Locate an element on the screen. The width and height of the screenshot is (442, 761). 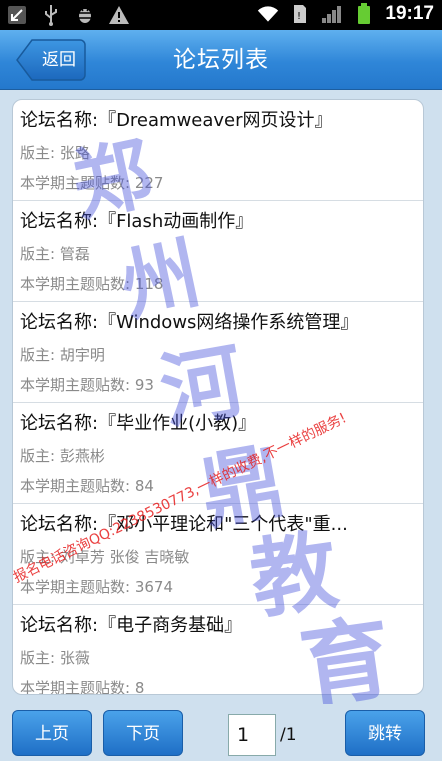
status-bar: ! 19:17 is located at coordinates (221, 15).